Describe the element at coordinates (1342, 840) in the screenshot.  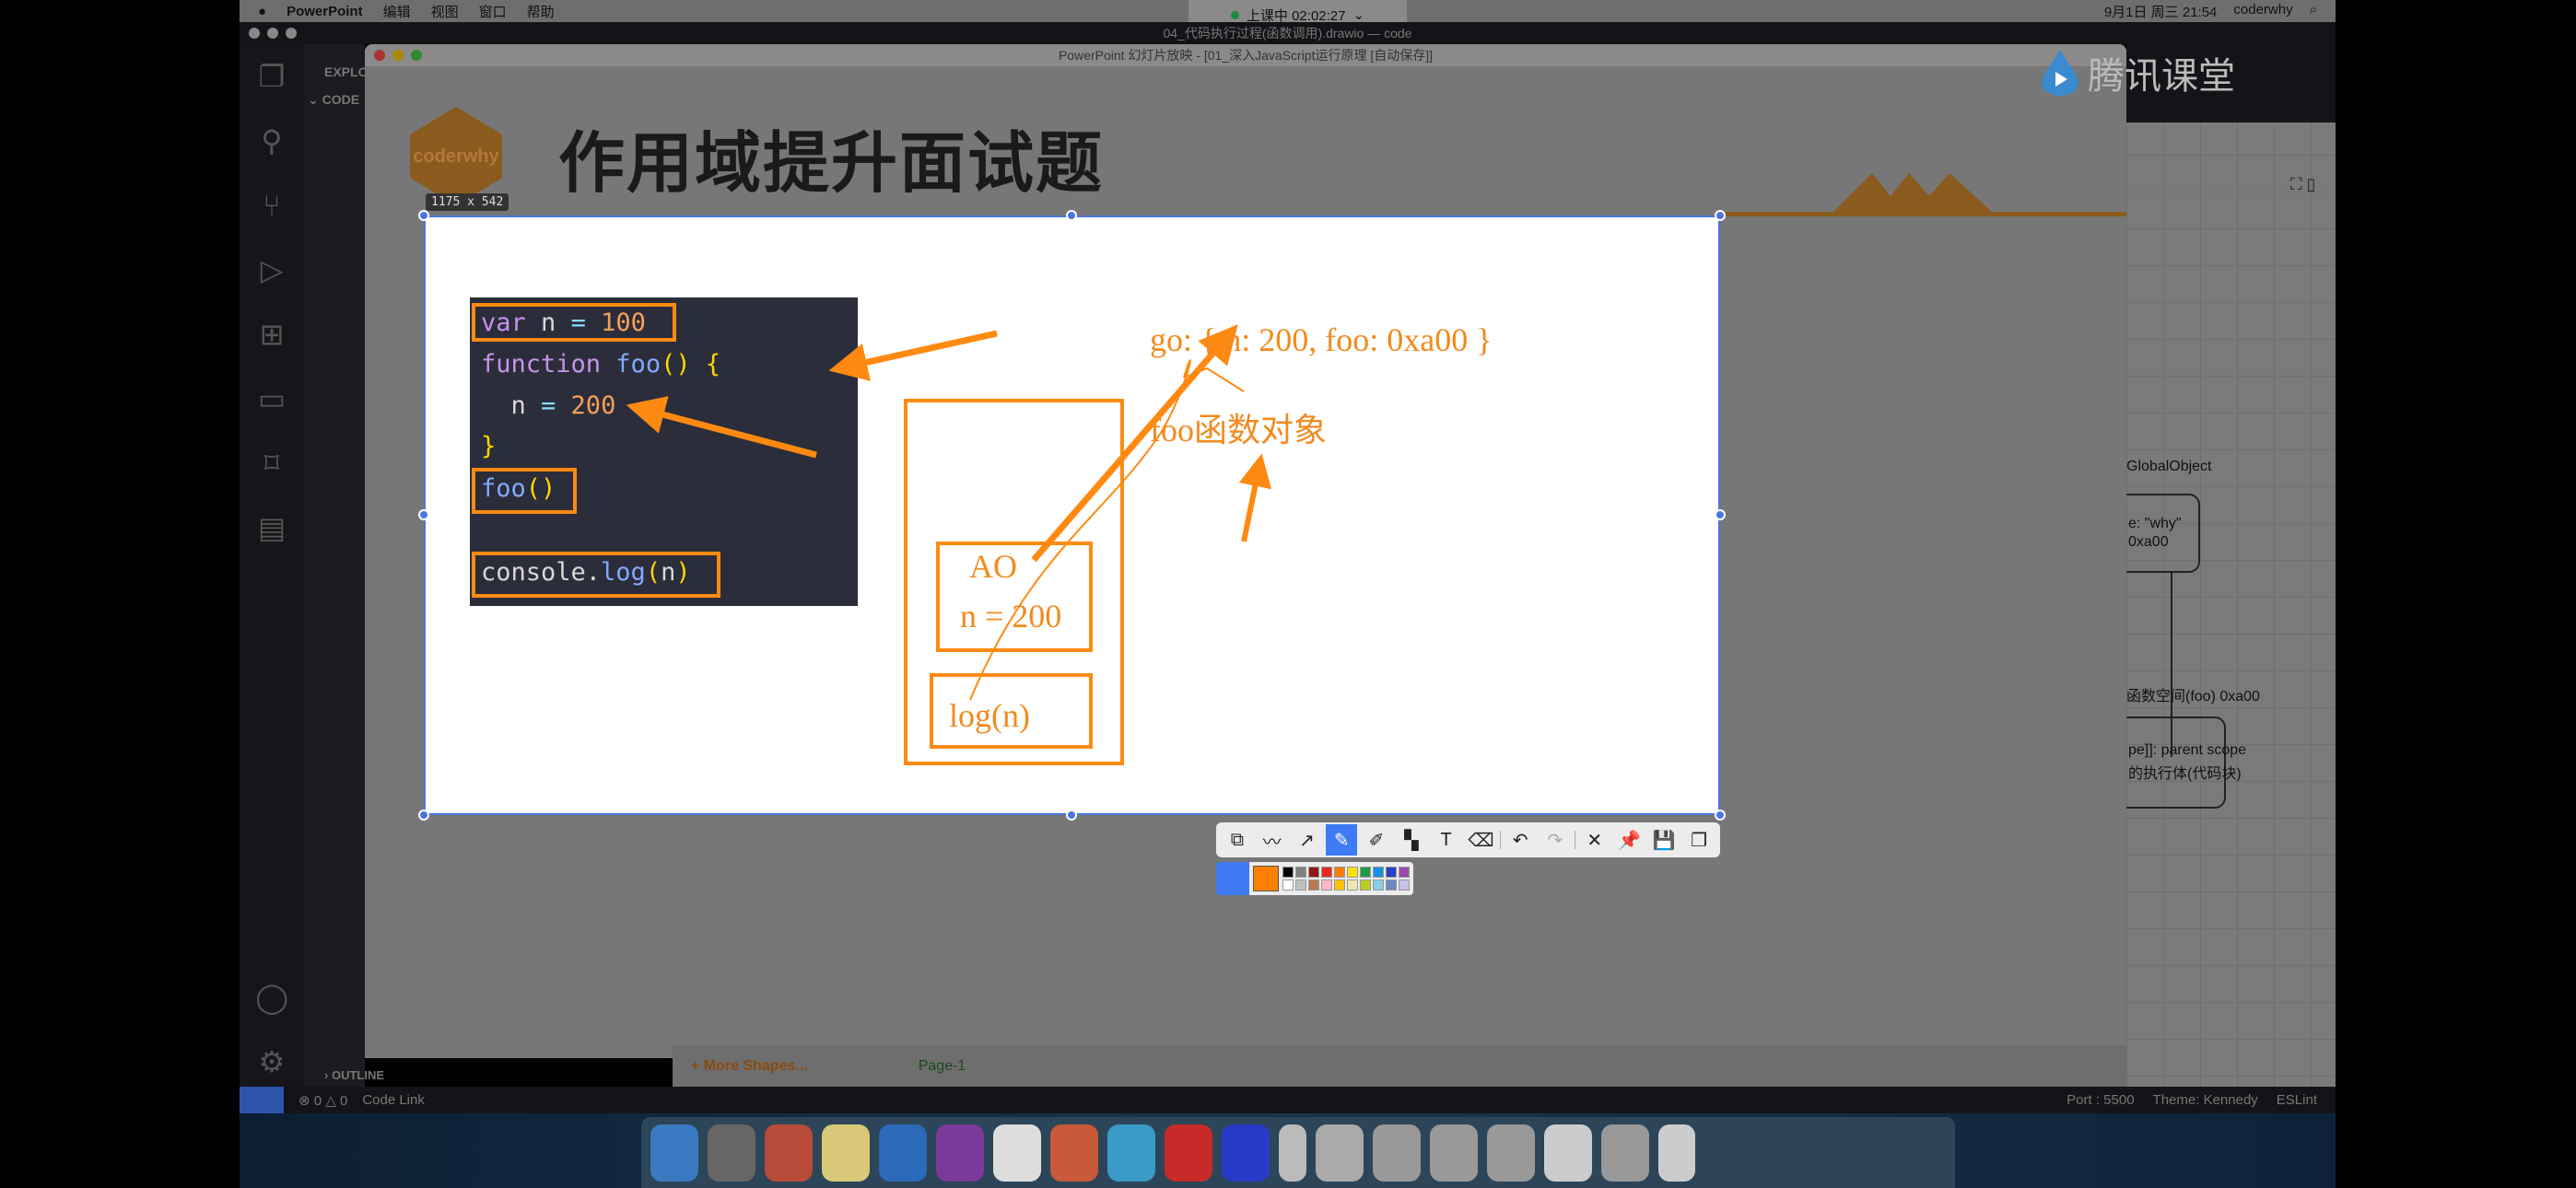
I see `pen-icon: ✎` at that location.